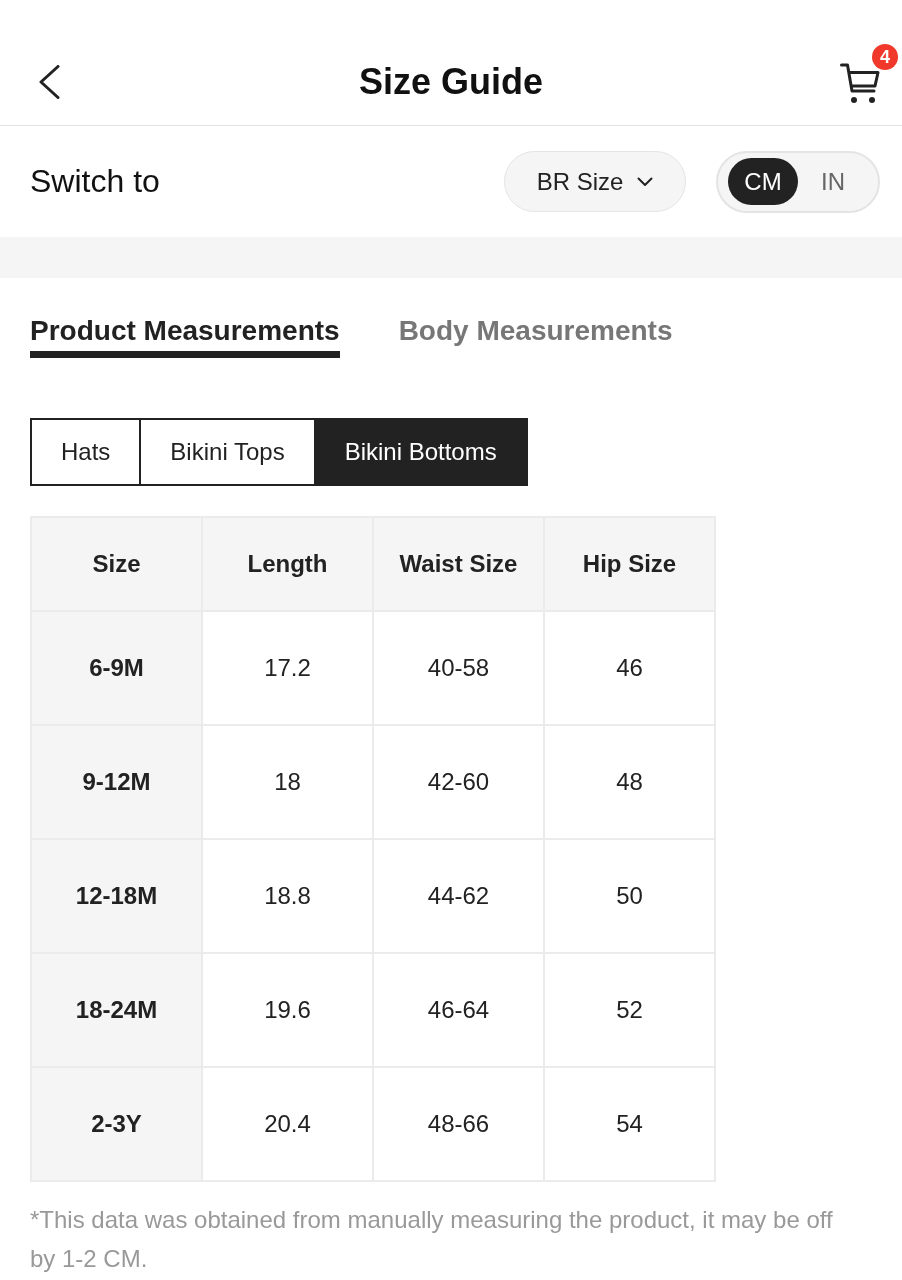  Describe the element at coordinates (458, 782) in the screenshot. I see `table-cell: 42-60` at that location.